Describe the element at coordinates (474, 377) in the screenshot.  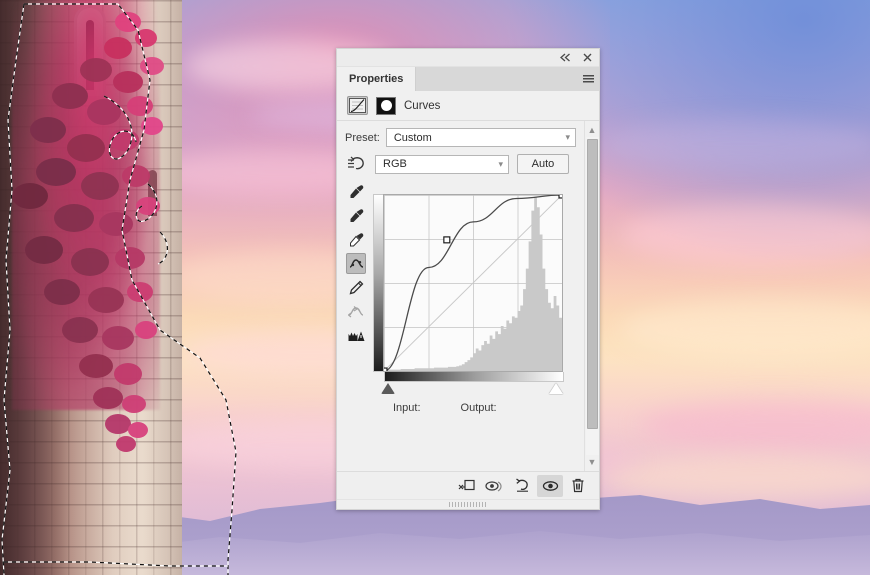
I see `input-gradient-strip` at that location.